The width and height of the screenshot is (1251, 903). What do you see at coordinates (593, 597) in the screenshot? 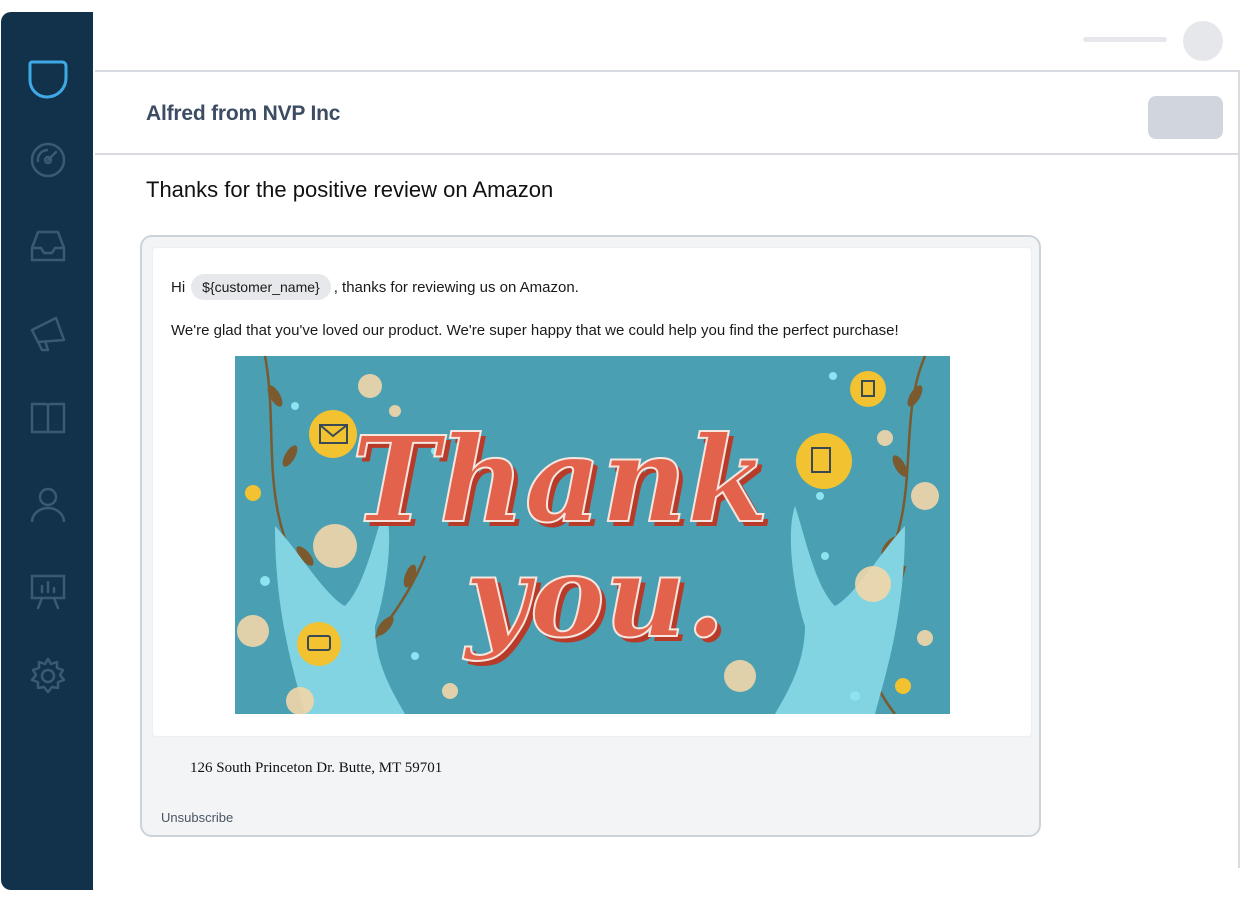
I see `svg-text: you.` at bounding box center [593, 597].